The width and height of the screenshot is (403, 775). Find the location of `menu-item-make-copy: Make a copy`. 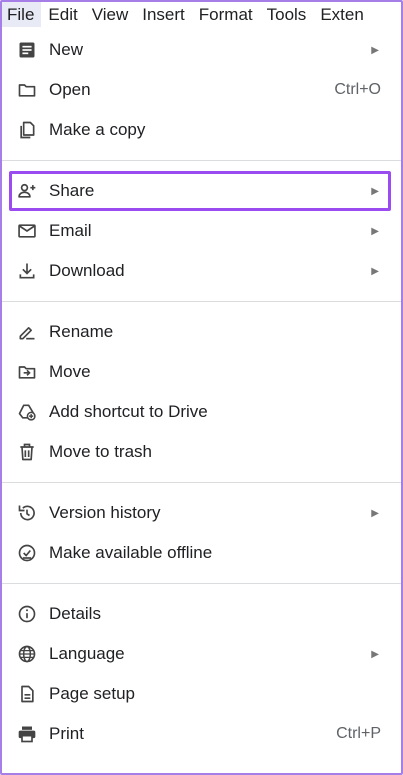

menu-item-make-copy: Make a copy is located at coordinates (201, 130).